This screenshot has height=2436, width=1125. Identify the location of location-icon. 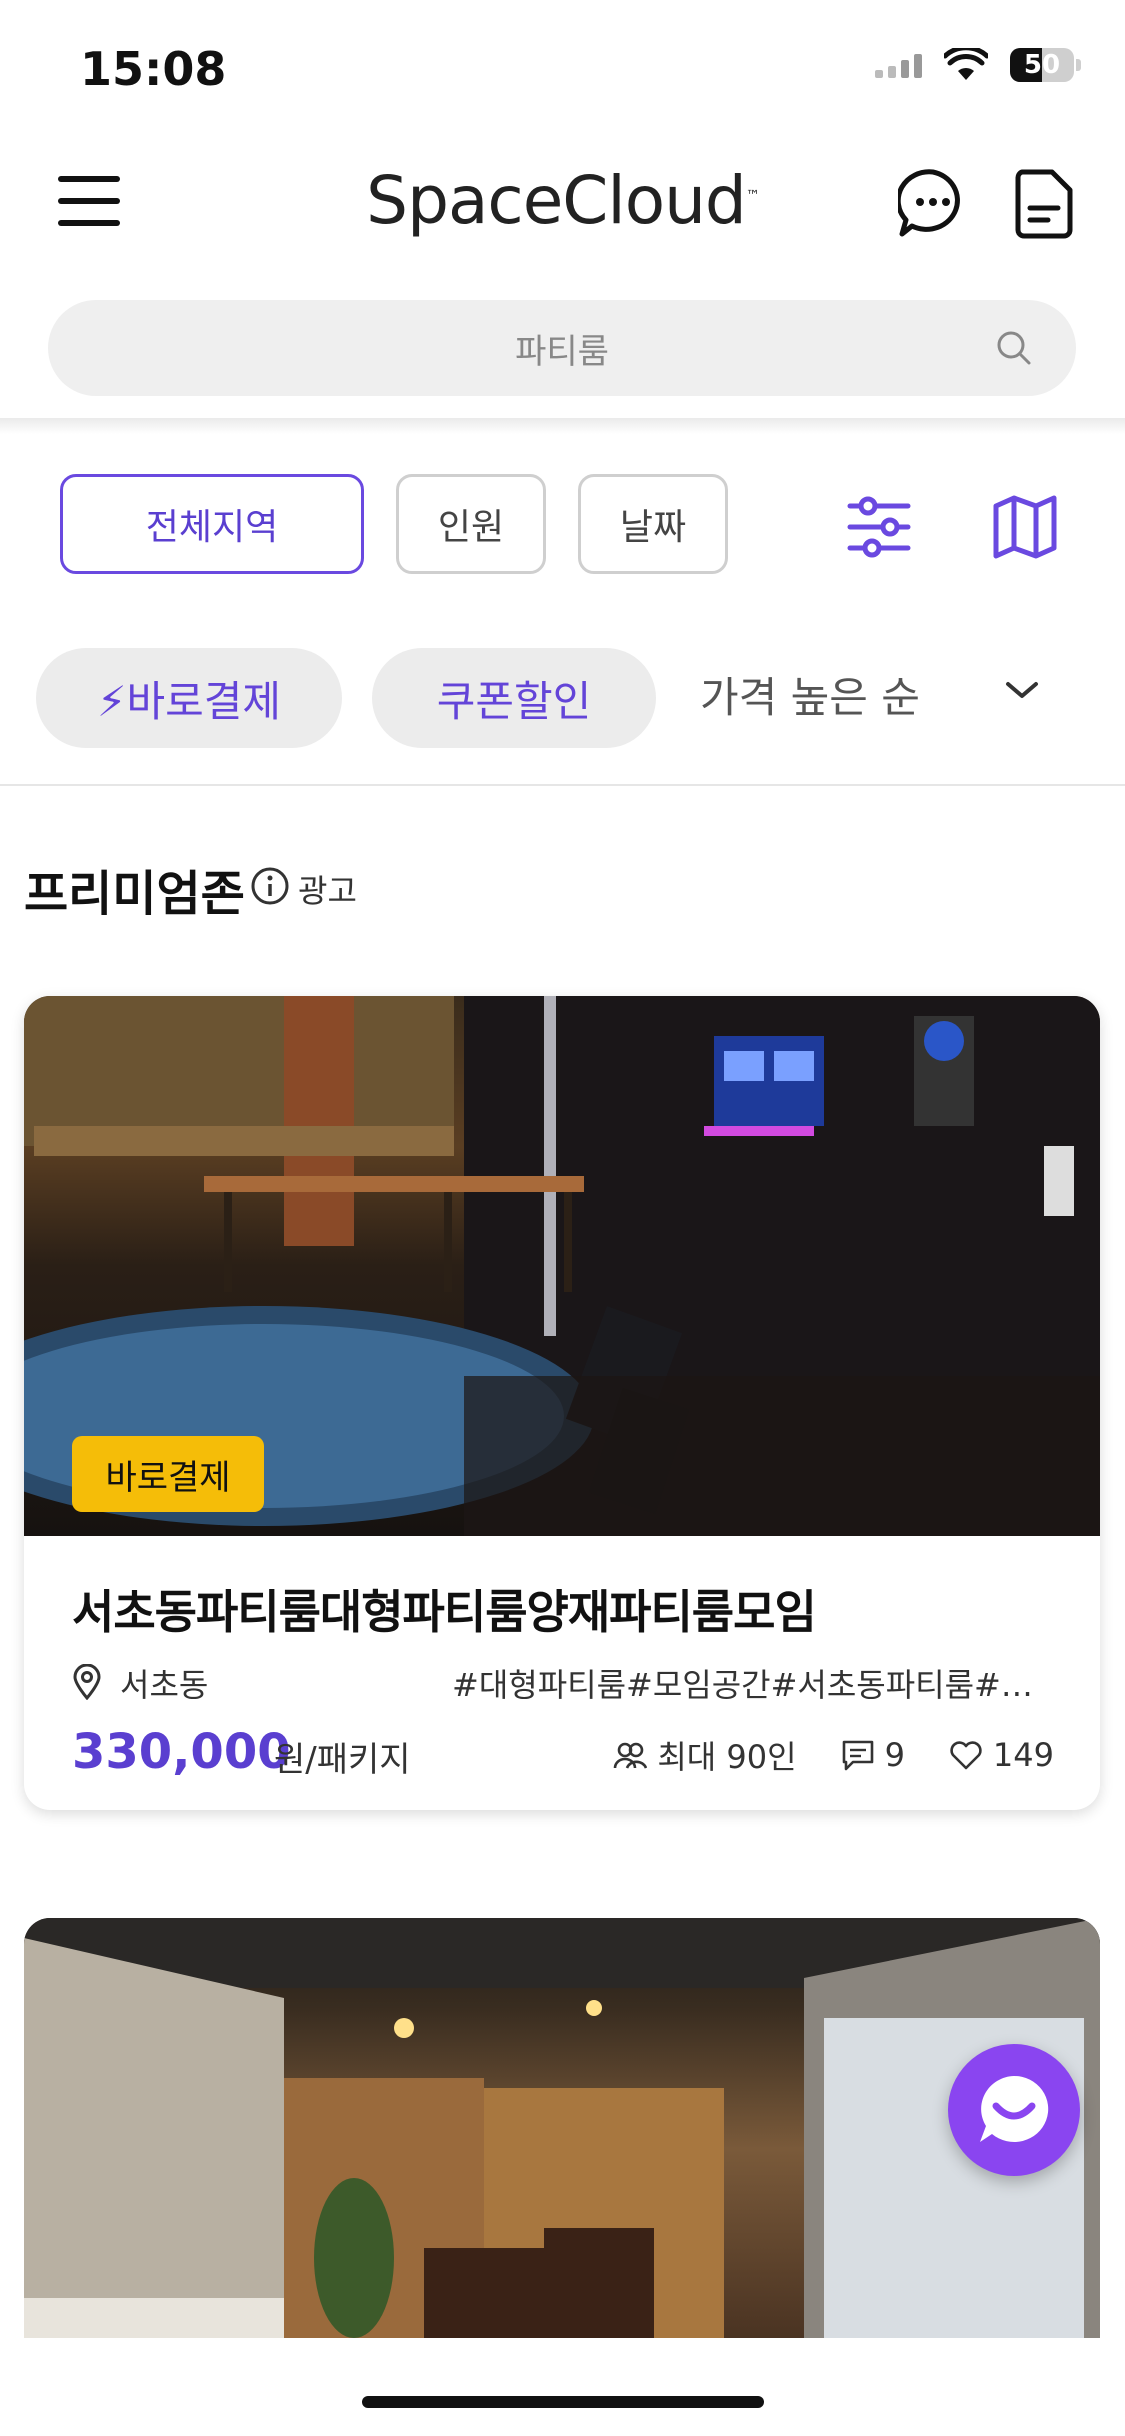
(87, 1682).